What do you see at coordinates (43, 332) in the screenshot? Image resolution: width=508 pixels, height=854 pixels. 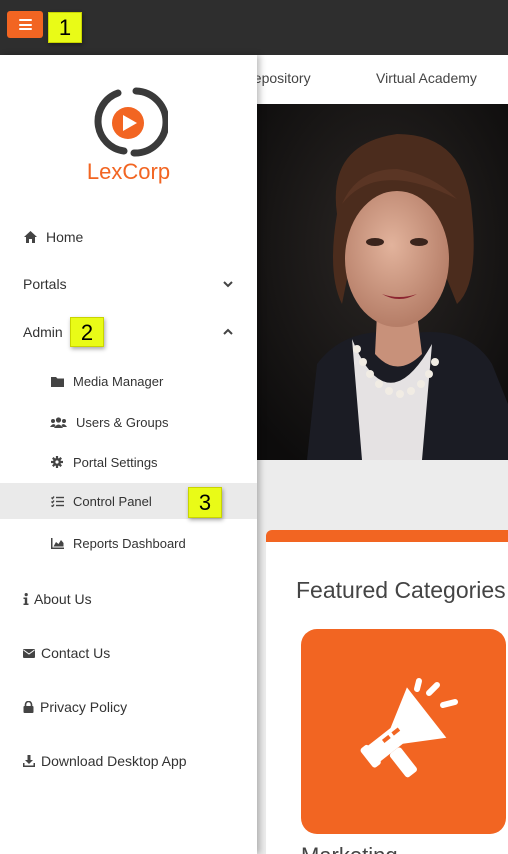 I see `sidebar-item-label: Admin` at bounding box center [43, 332].